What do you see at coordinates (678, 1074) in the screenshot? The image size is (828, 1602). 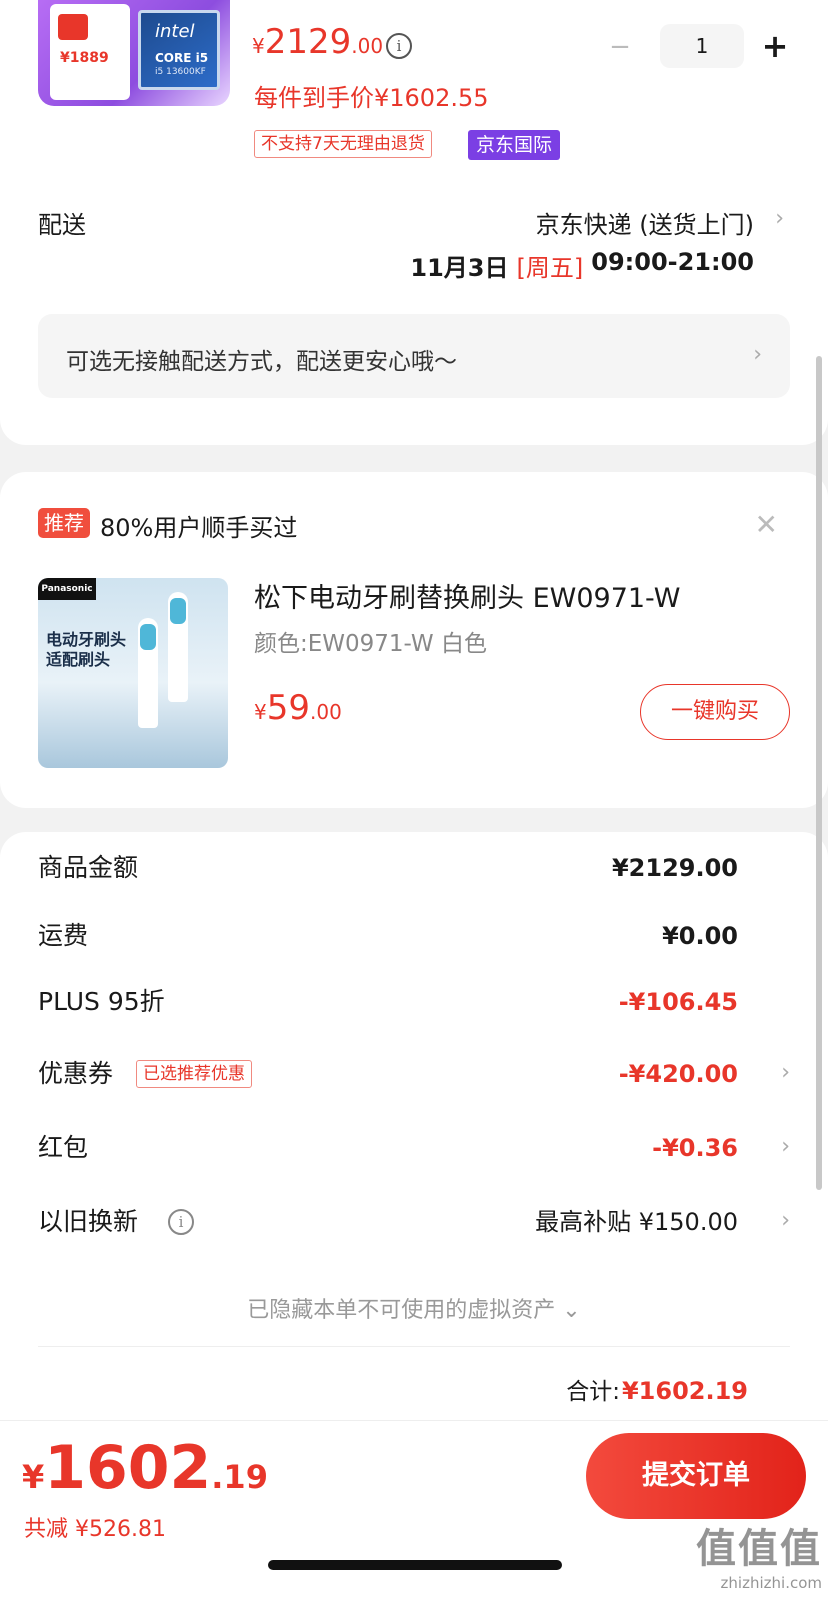 I see `summary-value: -¥420.00` at bounding box center [678, 1074].